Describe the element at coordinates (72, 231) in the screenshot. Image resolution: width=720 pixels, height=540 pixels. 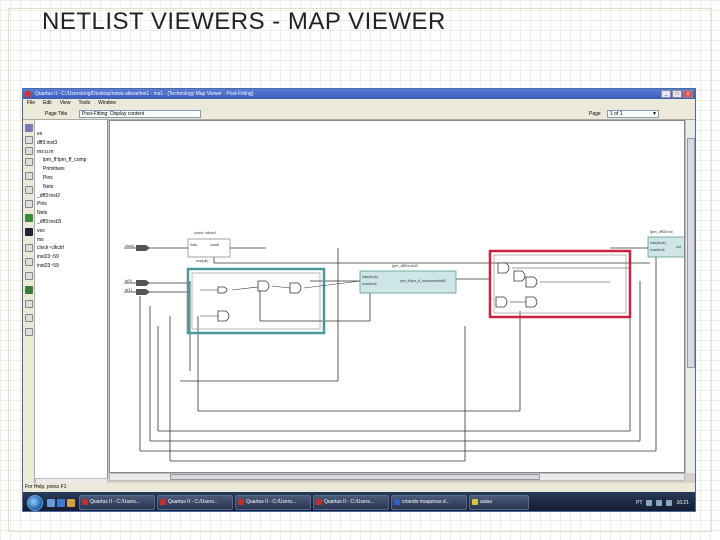
I see `tree-item: ves` at that location.